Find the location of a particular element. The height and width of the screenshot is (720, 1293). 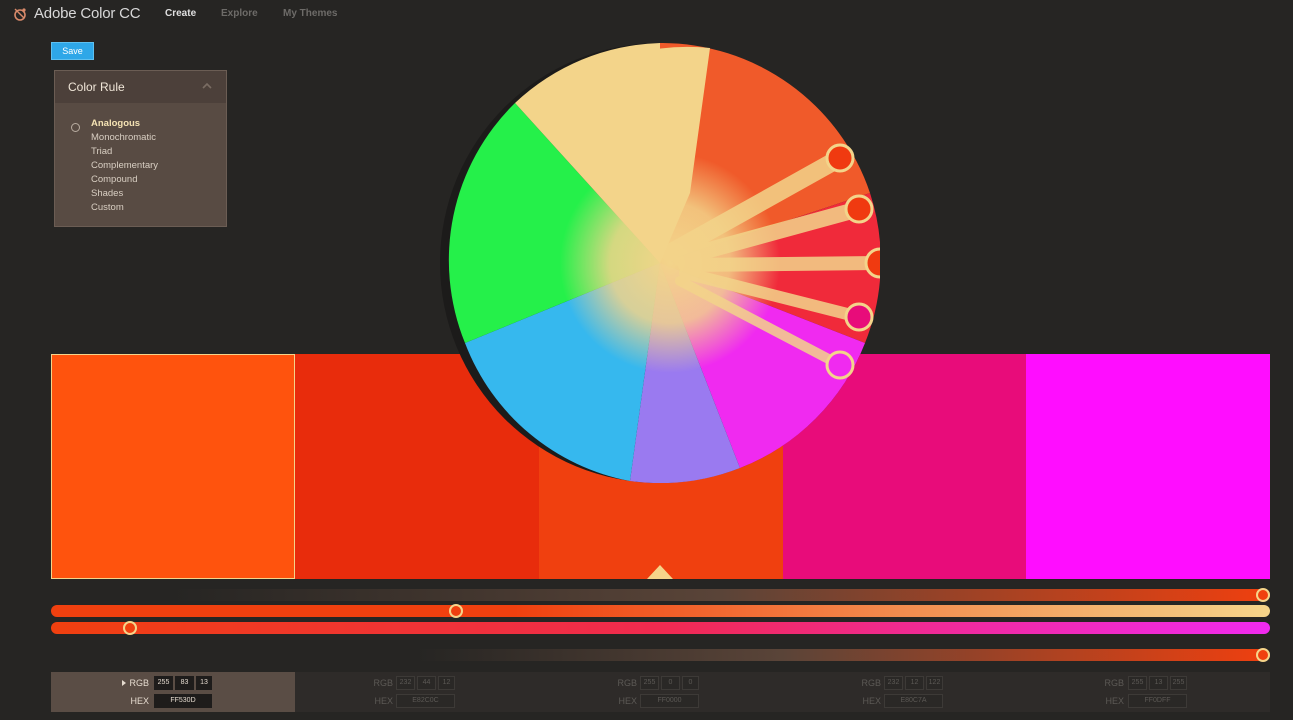

secondary-slider-thumb is located at coordinates (1263, 655).